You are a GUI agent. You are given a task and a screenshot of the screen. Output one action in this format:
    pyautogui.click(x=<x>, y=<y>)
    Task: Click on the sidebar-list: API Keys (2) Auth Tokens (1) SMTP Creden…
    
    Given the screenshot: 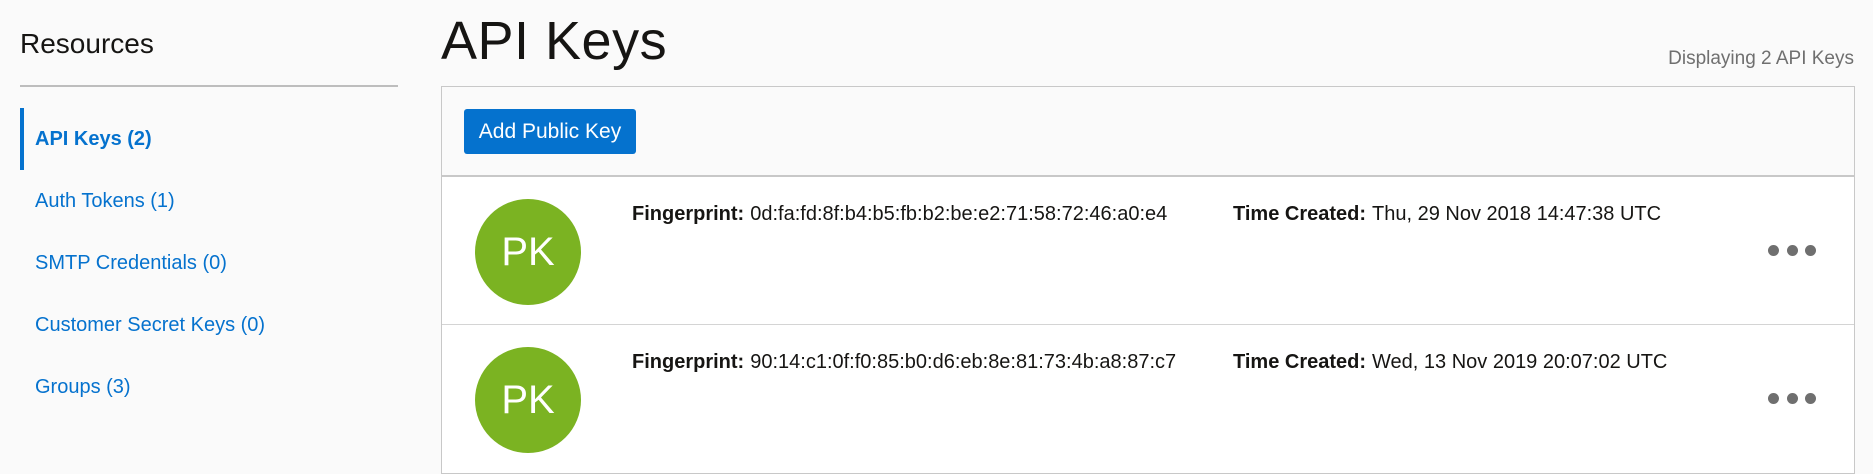 What is the action you would take?
    pyautogui.click(x=209, y=263)
    